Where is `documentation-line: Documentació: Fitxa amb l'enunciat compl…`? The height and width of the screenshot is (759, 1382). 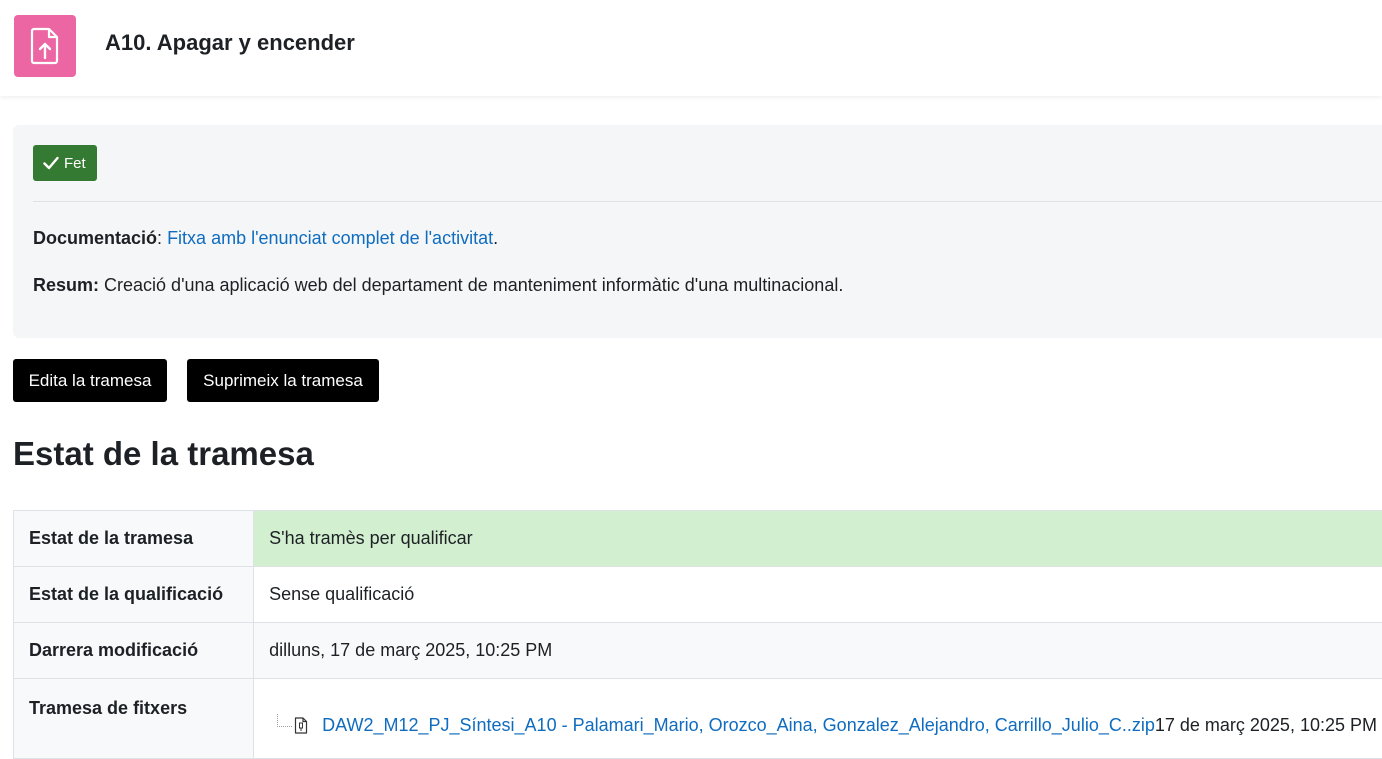 documentation-line: Documentació: Fitxa amb l'enunciat compl… is located at coordinates (265, 238).